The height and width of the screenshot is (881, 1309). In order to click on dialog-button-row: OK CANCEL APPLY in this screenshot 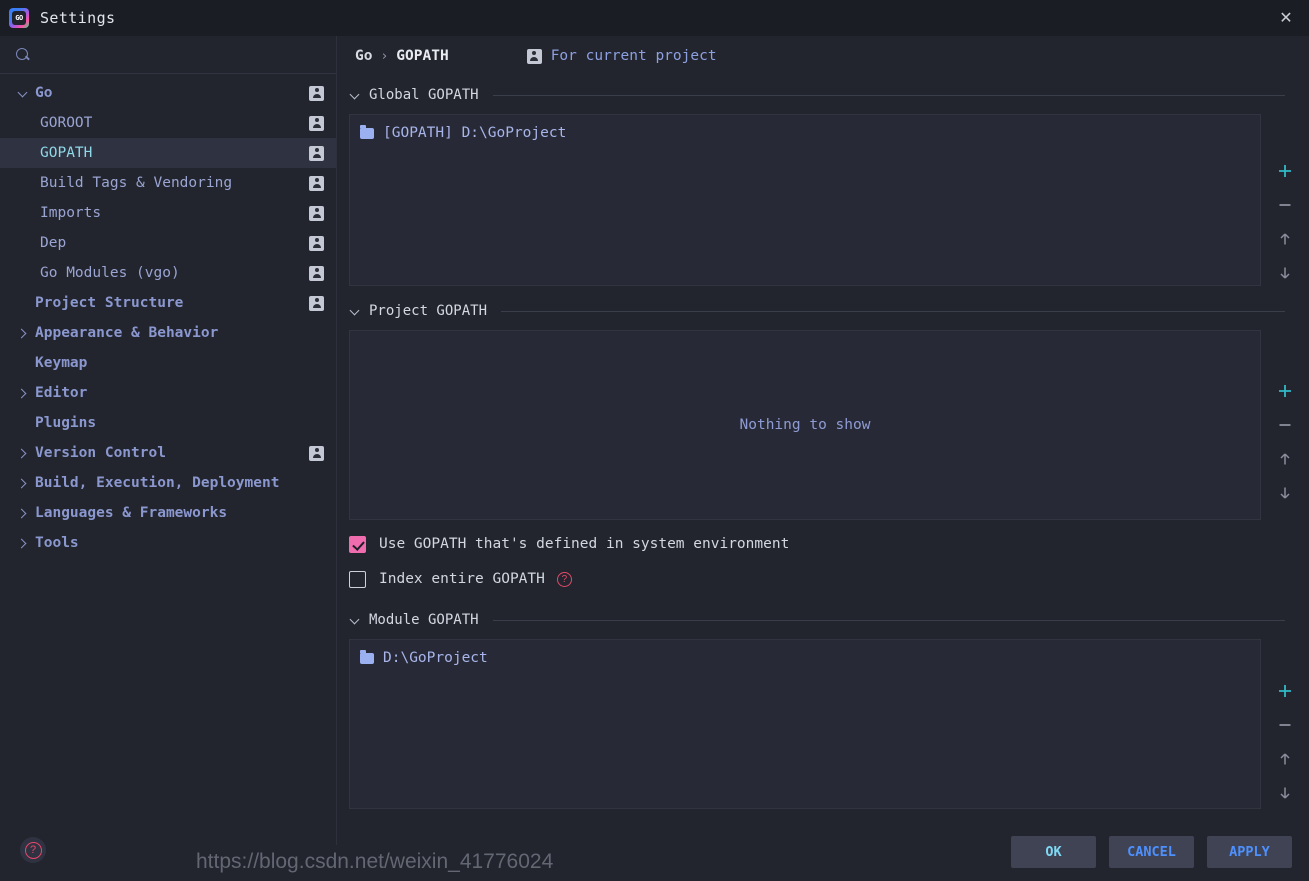, I will do `click(1151, 852)`.